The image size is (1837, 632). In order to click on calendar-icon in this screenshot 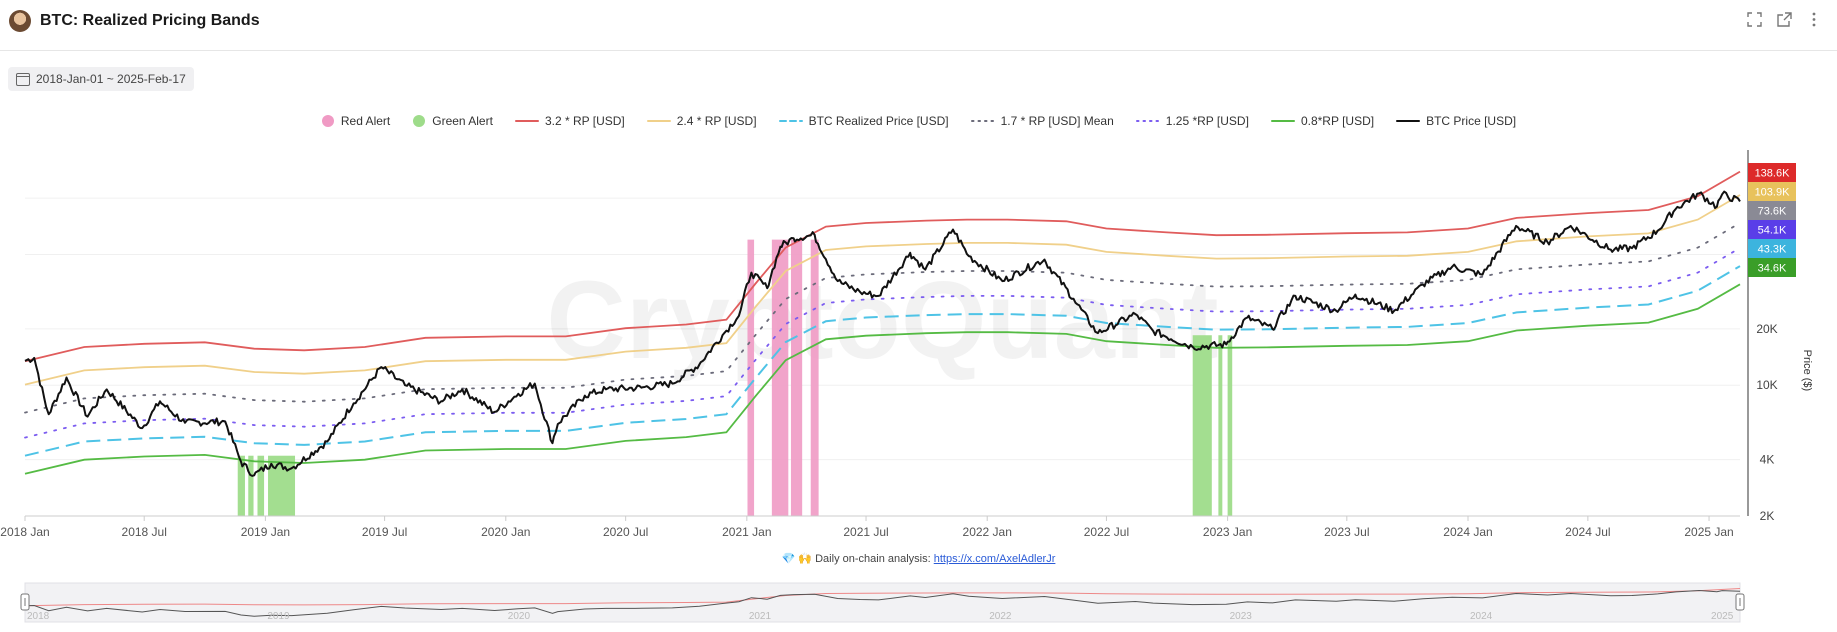, I will do `click(23, 79)`.